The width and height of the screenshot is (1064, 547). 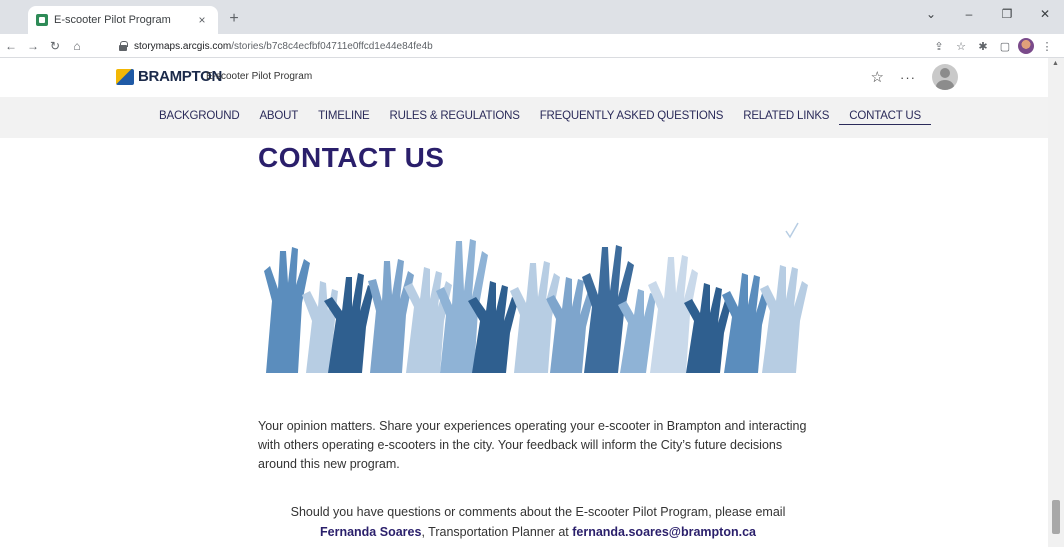 I want to click on hands-group, so click(x=536, y=297).